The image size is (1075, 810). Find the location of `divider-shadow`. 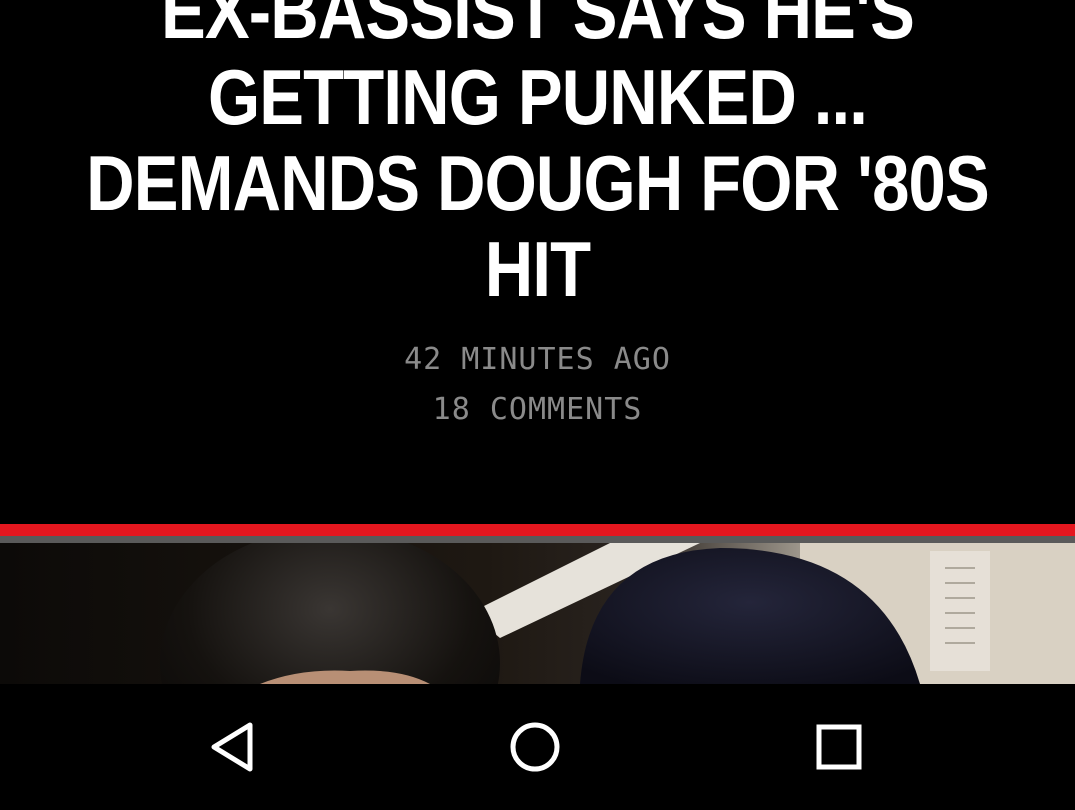

divider-shadow is located at coordinates (537, 539).